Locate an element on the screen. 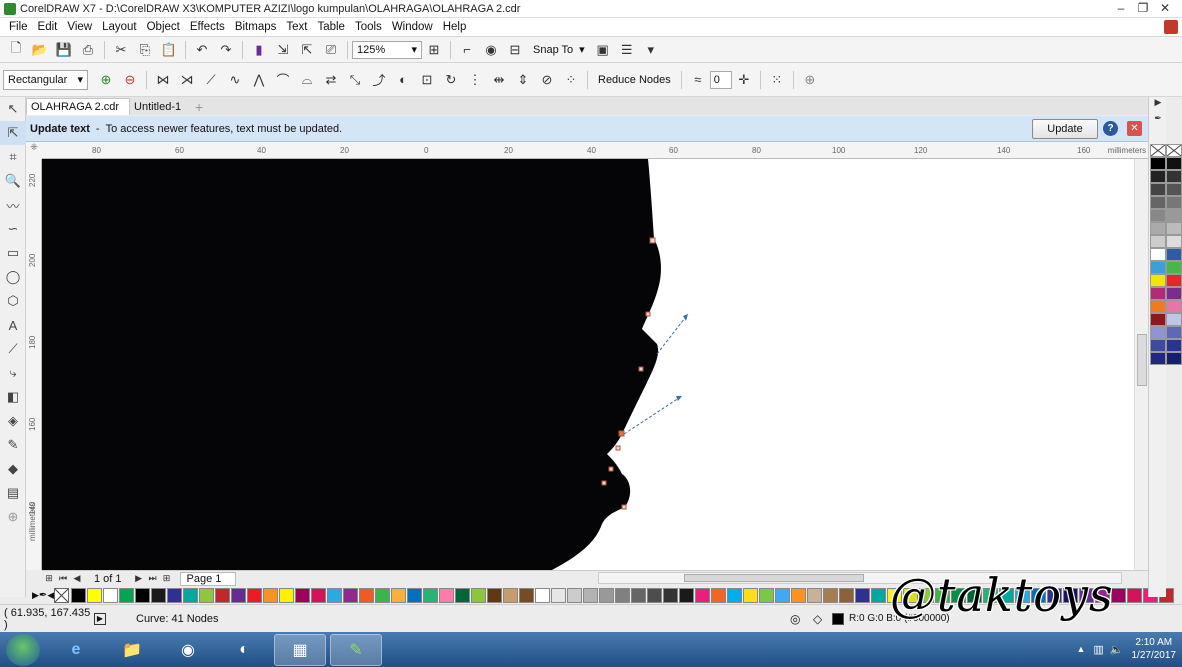 Image resolution: width=1182 pixels, height=667 pixels. break-curve-icon: ⋊ is located at coordinates (187, 80).